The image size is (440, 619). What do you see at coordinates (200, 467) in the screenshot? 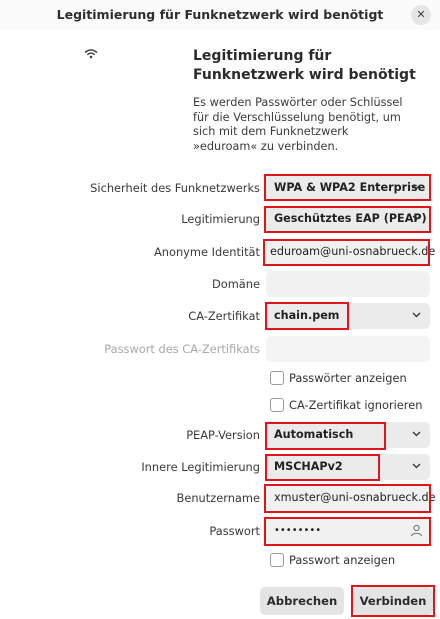
I see `inner-auth-label: Innere Legitimierung` at bounding box center [200, 467].